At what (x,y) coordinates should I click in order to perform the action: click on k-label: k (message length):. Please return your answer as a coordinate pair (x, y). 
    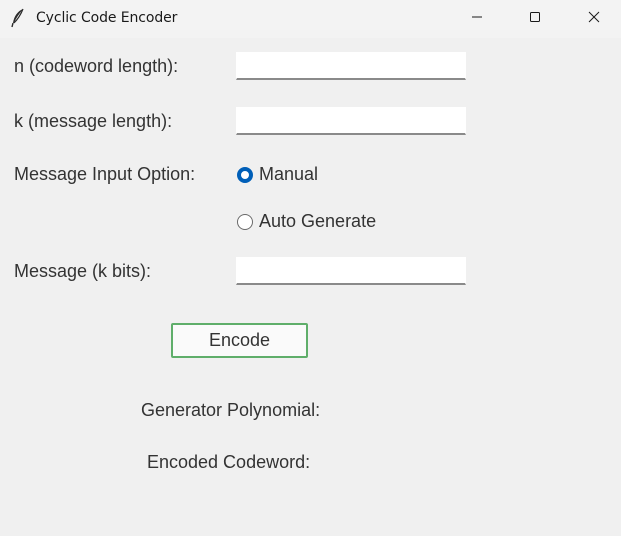
    Looking at the image, I should click on (93, 121).